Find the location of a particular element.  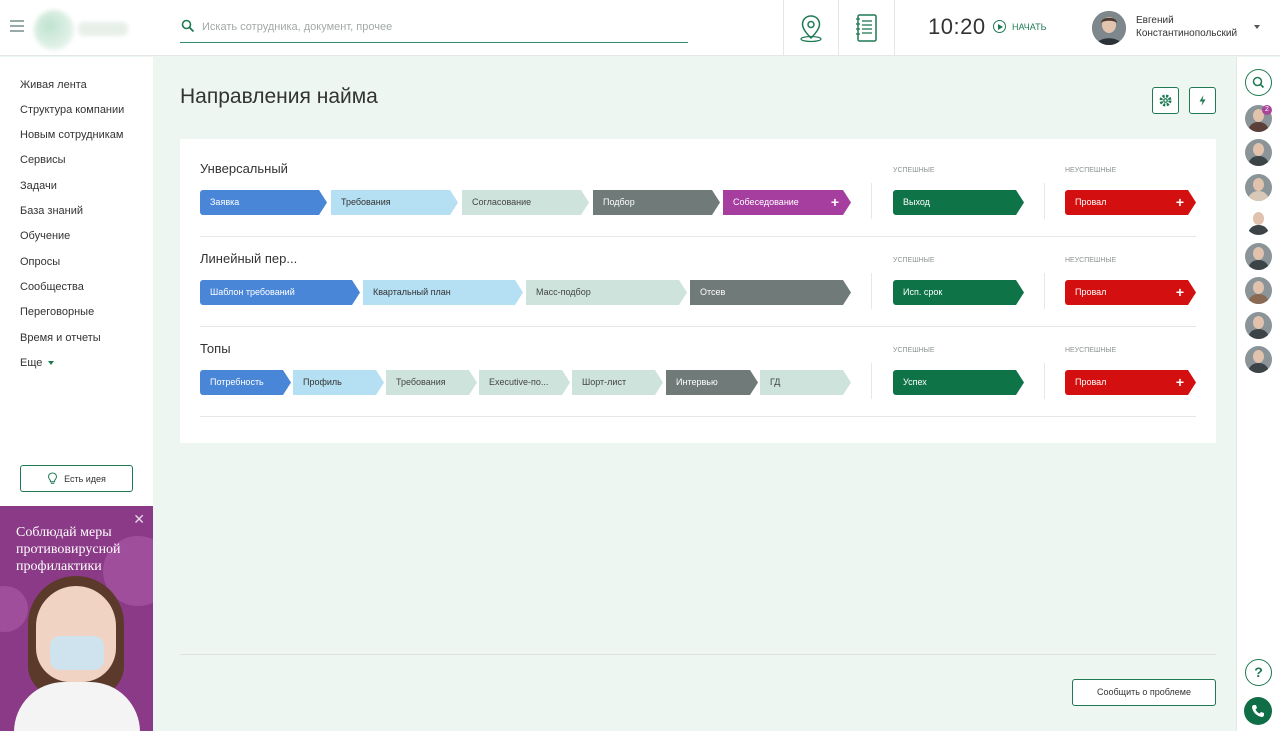

pipeline-stage: Потребность is located at coordinates (245, 382).